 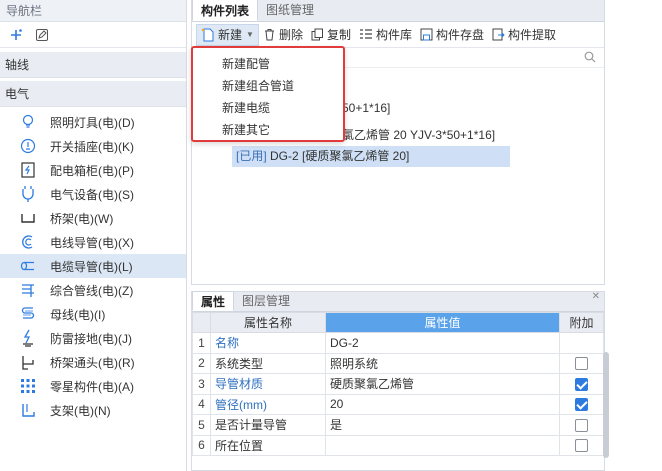 I want to click on row-index: 2, so click(x=201, y=363).